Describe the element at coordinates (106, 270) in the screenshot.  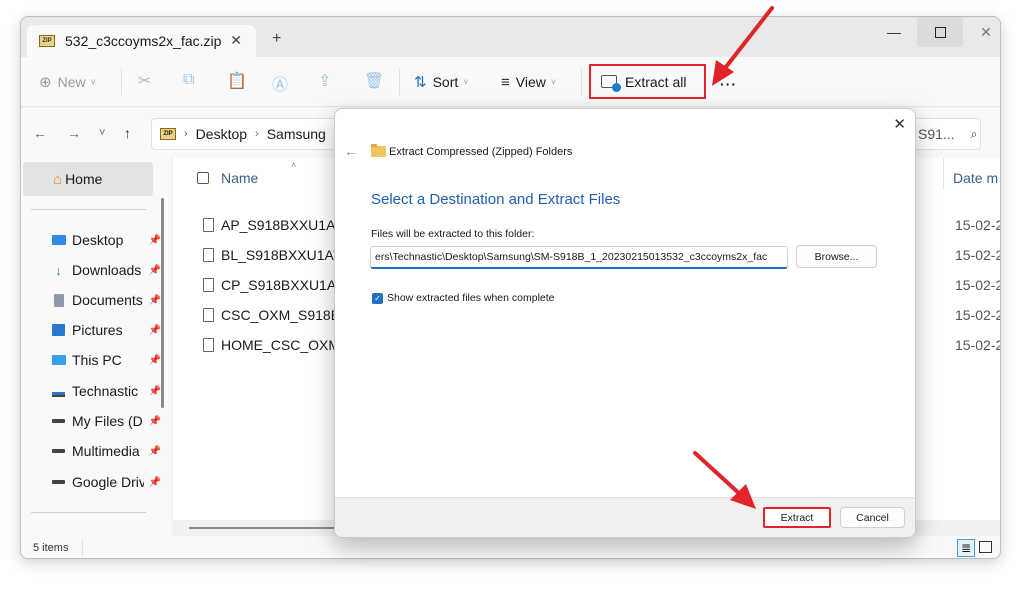
I see `sidebar-item-downloads: ↓ Downloads 📌` at that location.